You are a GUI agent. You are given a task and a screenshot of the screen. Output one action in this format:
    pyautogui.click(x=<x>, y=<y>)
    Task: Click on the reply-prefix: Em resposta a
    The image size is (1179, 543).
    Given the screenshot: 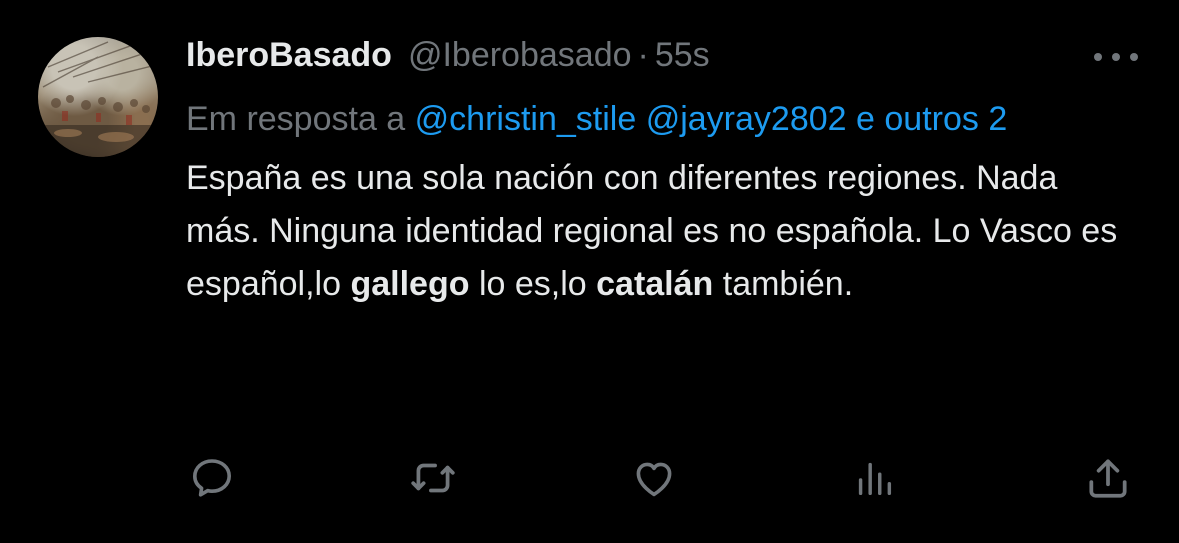 What is the action you would take?
    pyautogui.click(x=300, y=119)
    